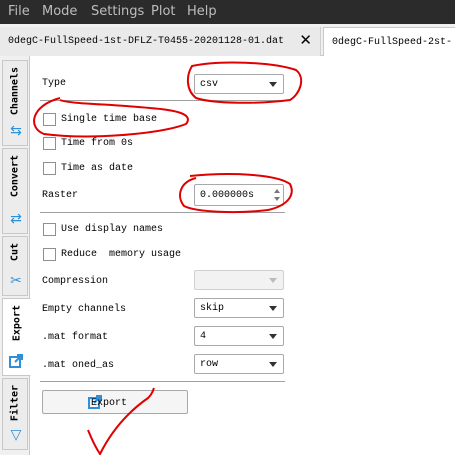 The width and height of the screenshot is (455, 455). What do you see at coordinates (19, 11) in the screenshot?
I see `menu-file: File` at bounding box center [19, 11].